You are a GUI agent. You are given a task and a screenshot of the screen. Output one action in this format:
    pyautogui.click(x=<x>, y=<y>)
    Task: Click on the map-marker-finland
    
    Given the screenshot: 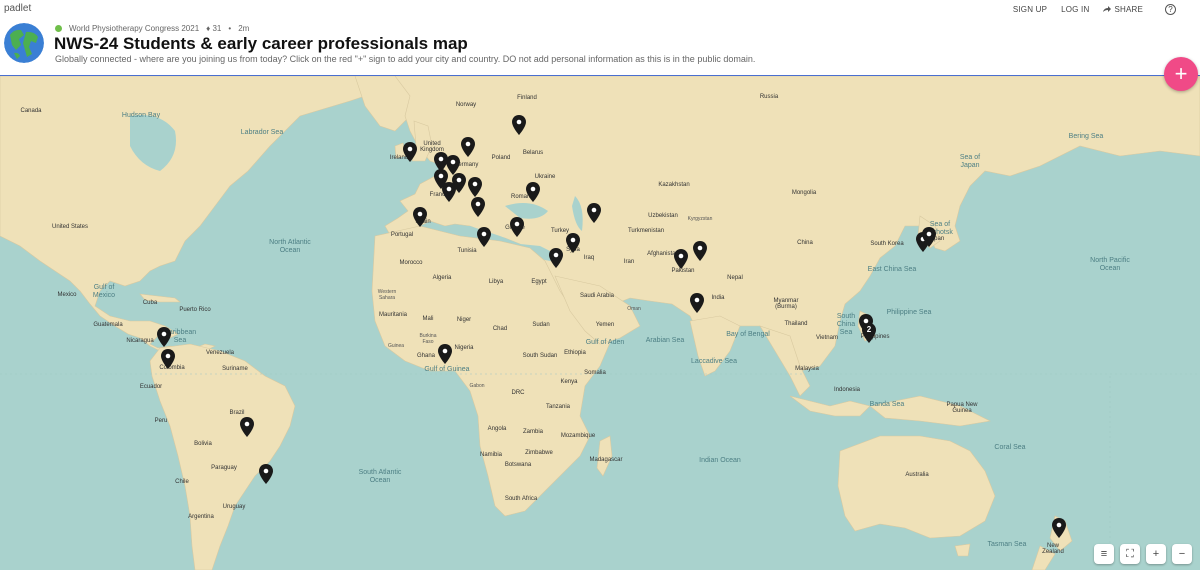 What is the action you would take?
    pyautogui.click(x=519, y=125)
    